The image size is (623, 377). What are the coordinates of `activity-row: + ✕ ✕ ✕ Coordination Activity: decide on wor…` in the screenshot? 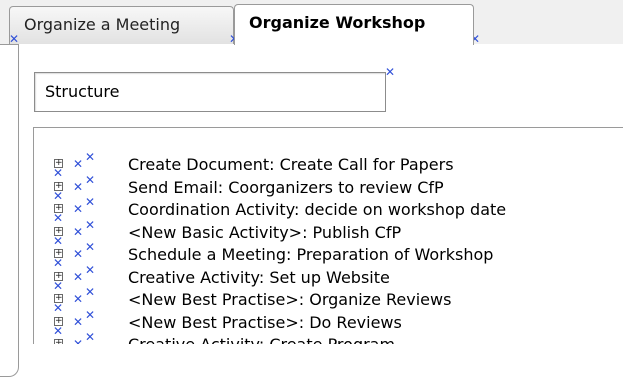 It's located at (328, 209).